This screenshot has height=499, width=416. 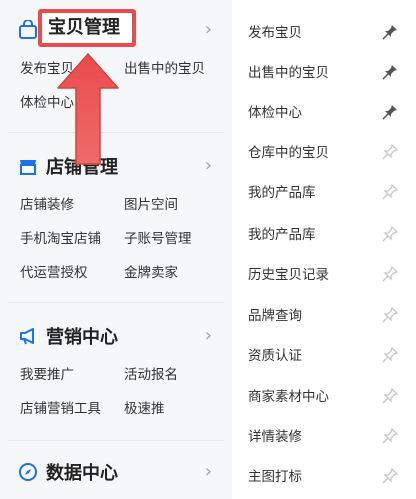 I want to click on submenu-item: 品牌查询, so click(x=328, y=316).